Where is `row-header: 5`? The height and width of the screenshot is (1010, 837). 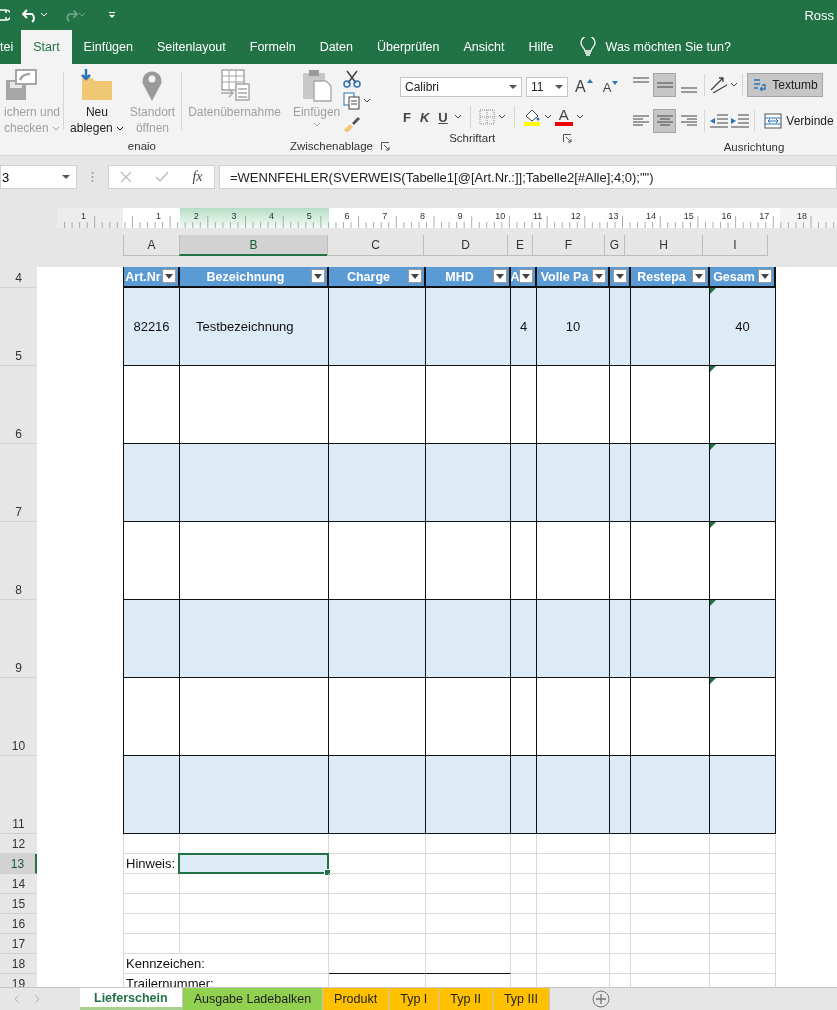 row-header: 5 is located at coordinates (18, 327).